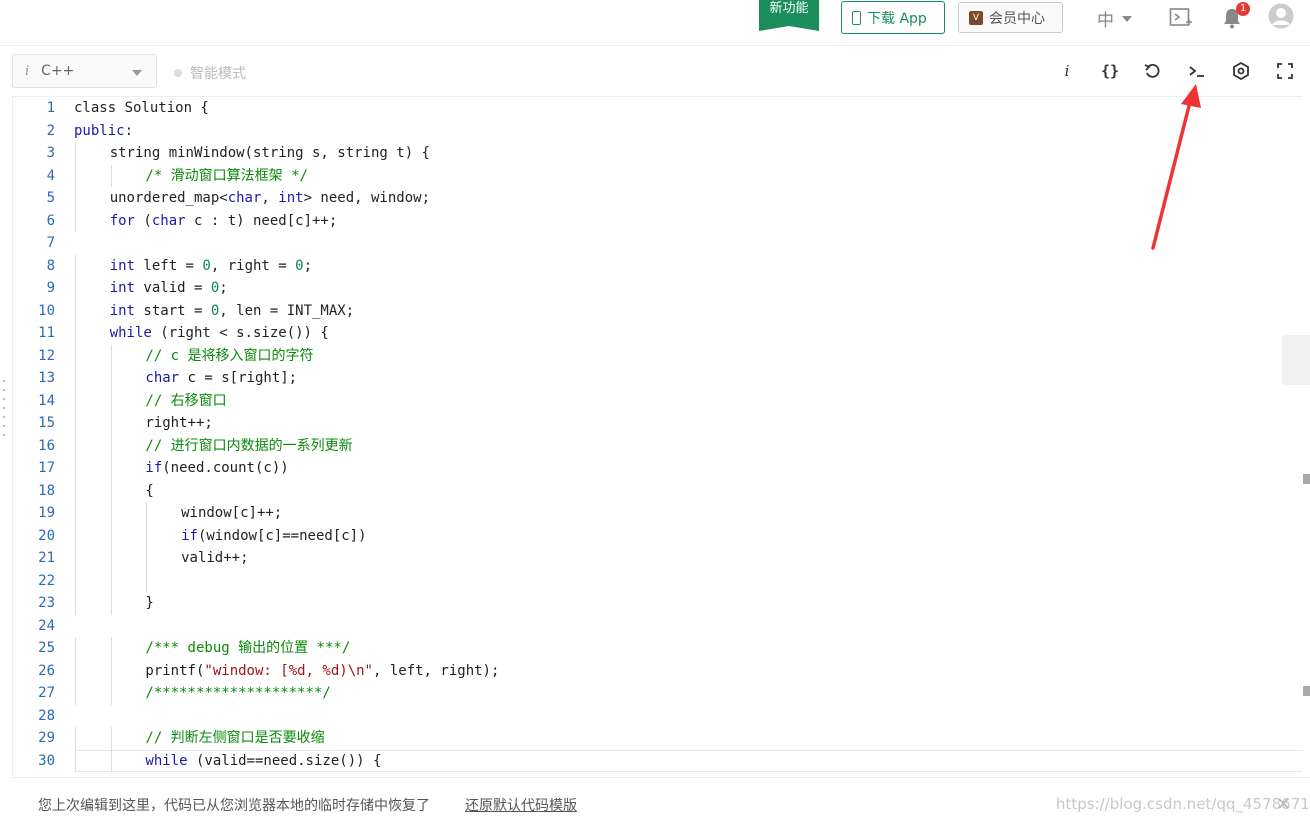  What do you see at coordinates (50, 198) in the screenshot?
I see `line-number: 5` at bounding box center [50, 198].